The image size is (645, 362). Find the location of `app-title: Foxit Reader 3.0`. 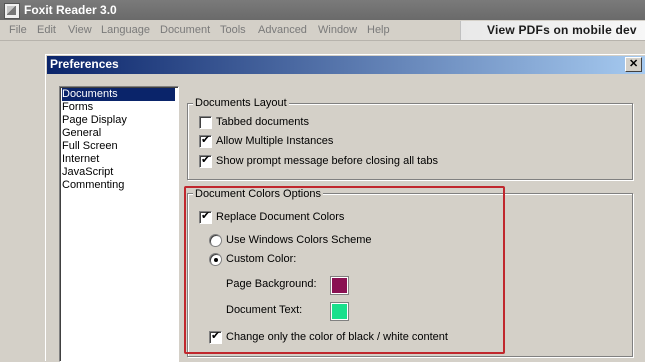

app-title: Foxit Reader 3.0 is located at coordinates (70, 10).